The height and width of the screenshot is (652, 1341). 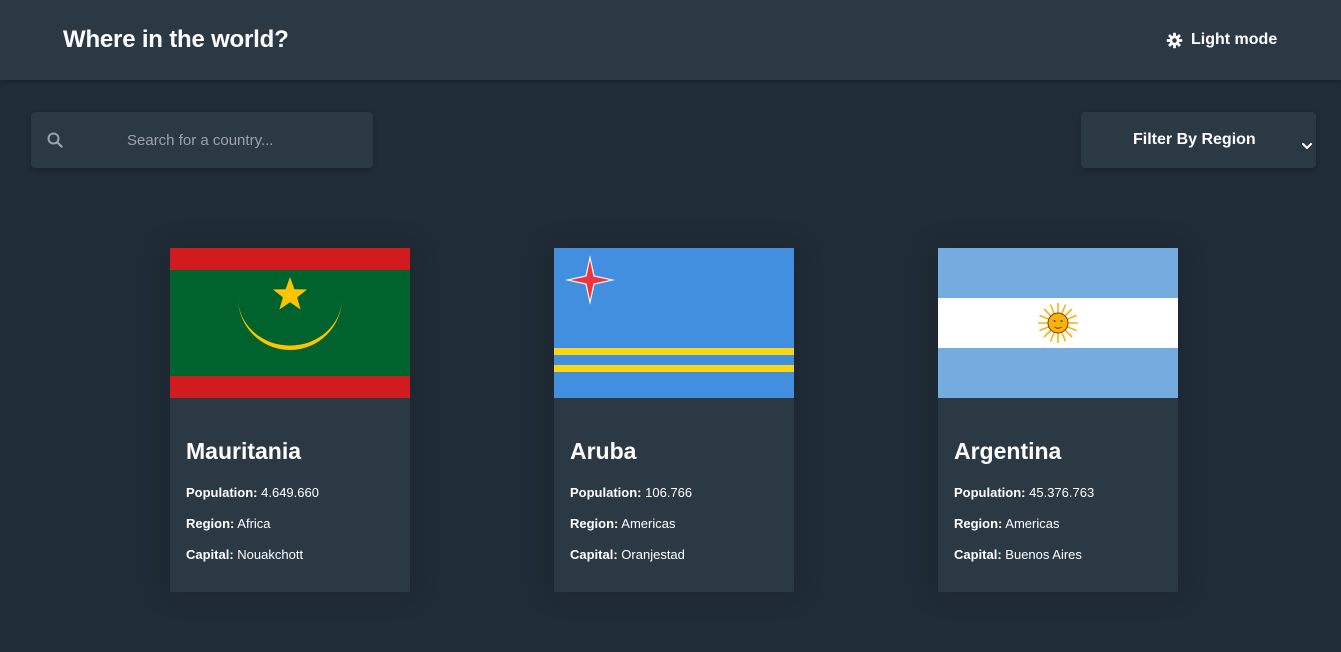 What do you see at coordinates (1174, 40) in the screenshot?
I see `sun-gear-icon` at bounding box center [1174, 40].